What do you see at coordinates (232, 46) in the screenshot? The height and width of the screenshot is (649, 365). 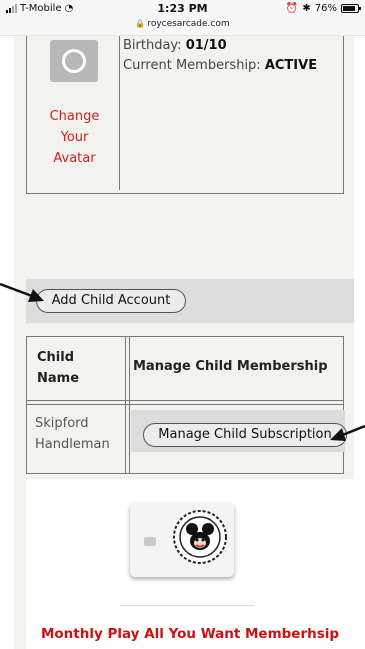 I see `birthday-row: Birthday: 01/10` at bounding box center [232, 46].